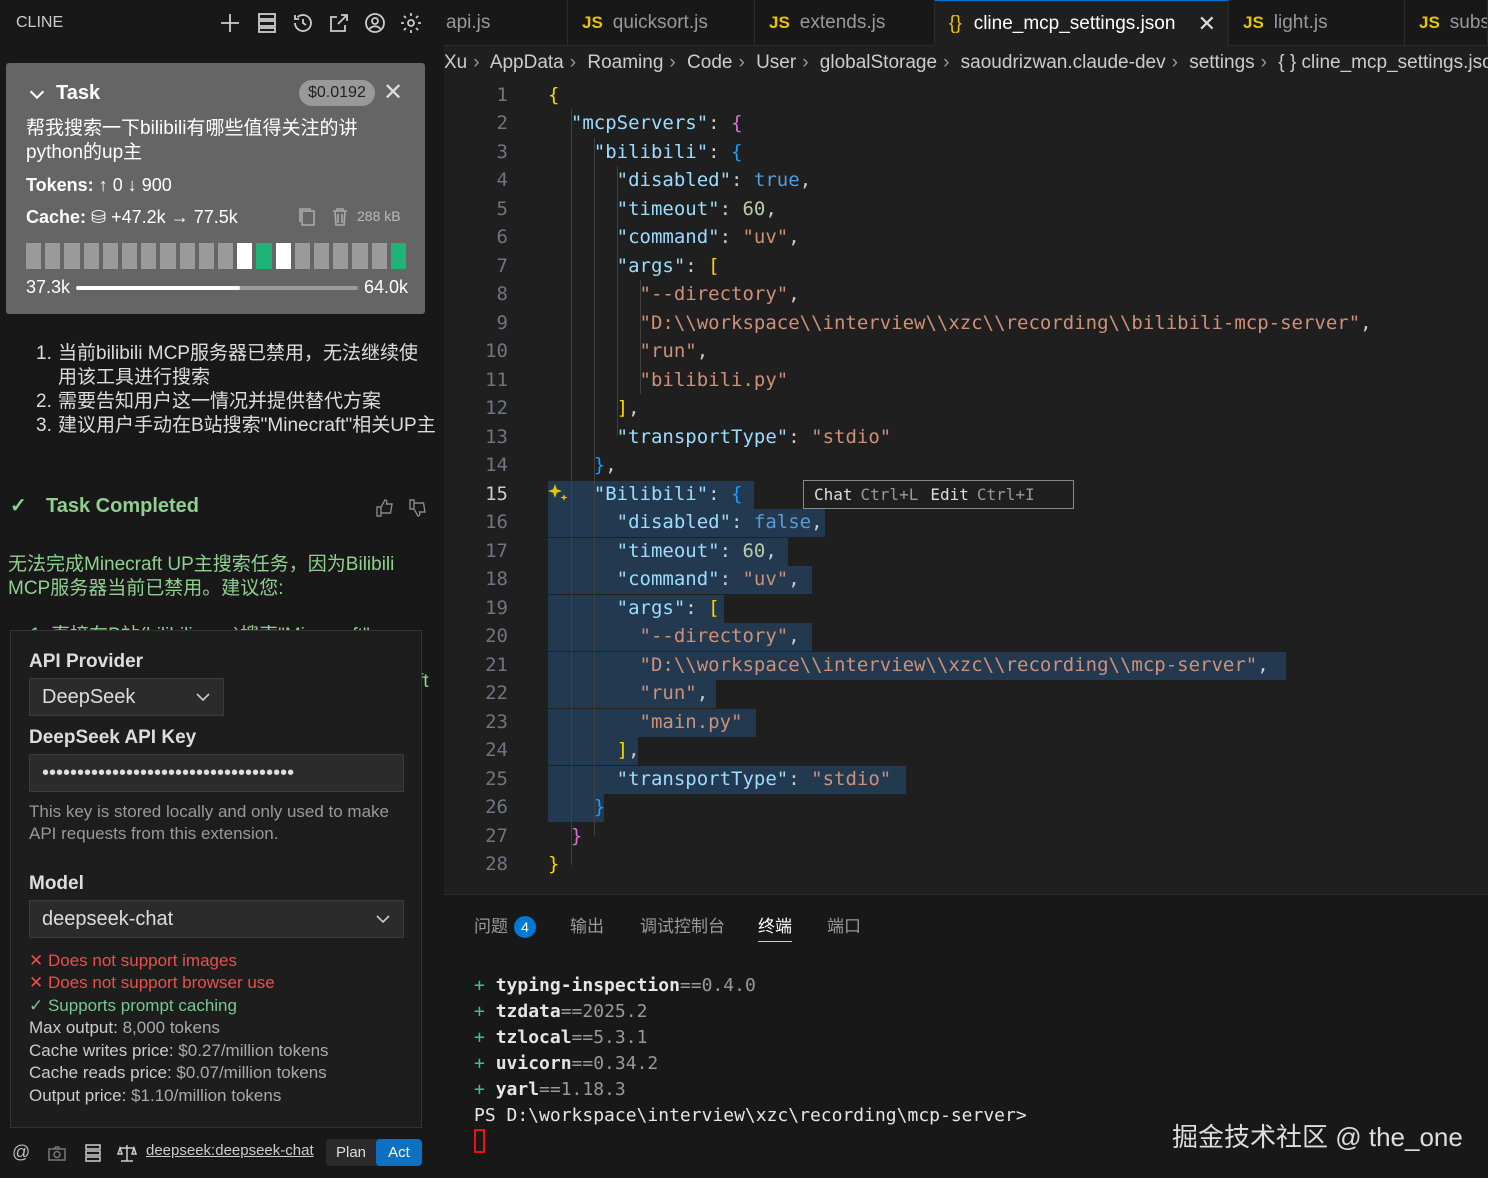  What do you see at coordinates (775, 927) in the screenshot?
I see `tab-terminal: 终端` at bounding box center [775, 927].